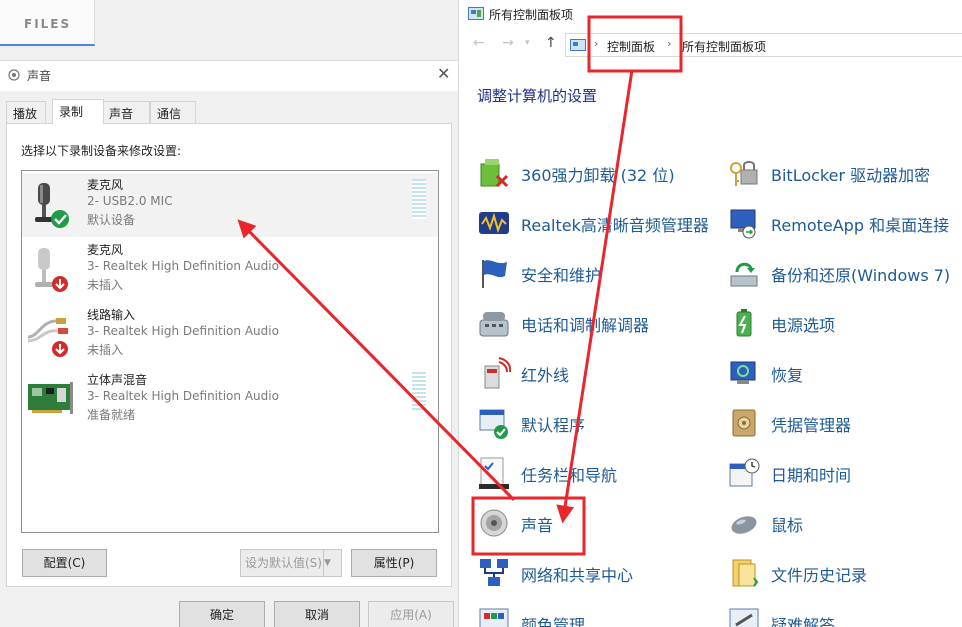 The height and width of the screenshot is (627, 962). What do you see at coordinates (578, 45) in the screenshot?
I see `control-panel-small-icon` at bounding box center [578, 45].